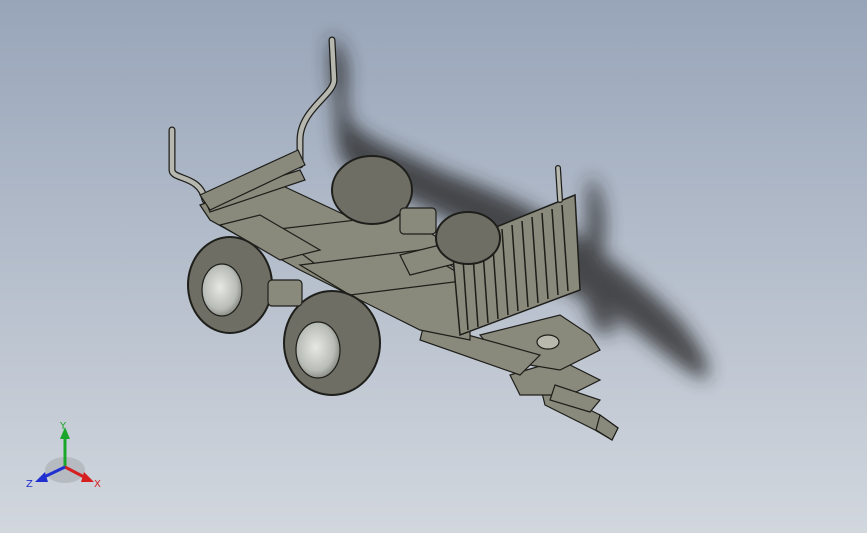 This screenshot has width=867, height=533. What do you see at coordinates (65, 455) in the screenshot?
I see `view-triad: Y X Z` at bounding box center [65, 455].